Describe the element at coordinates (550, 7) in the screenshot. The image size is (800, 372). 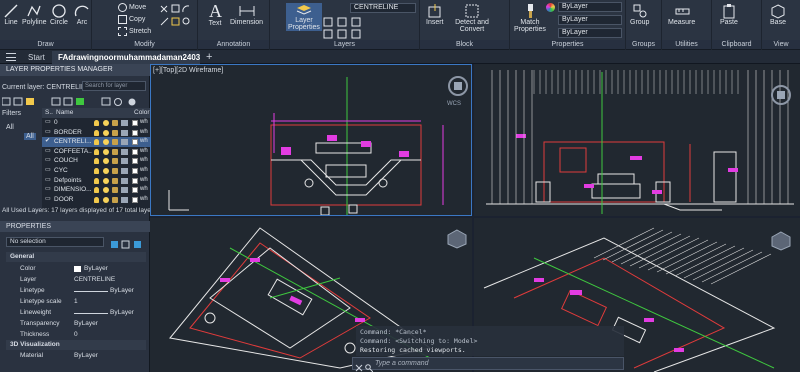
I see `color-wheel-icon` at that location.